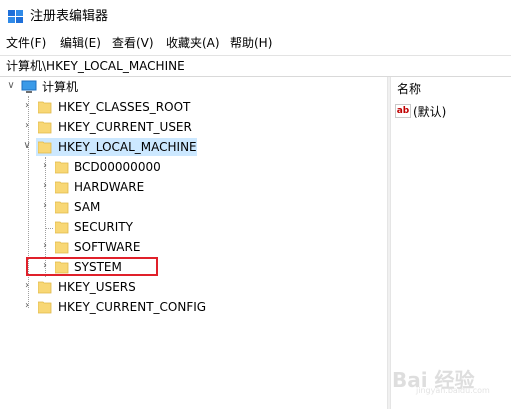 This screenshot has width=511, height=409. Describe the element at coordinates (127, 147) in the screenshot. I see `tree-node-label: HKEY_LOCAL_MACHINE` at that location.